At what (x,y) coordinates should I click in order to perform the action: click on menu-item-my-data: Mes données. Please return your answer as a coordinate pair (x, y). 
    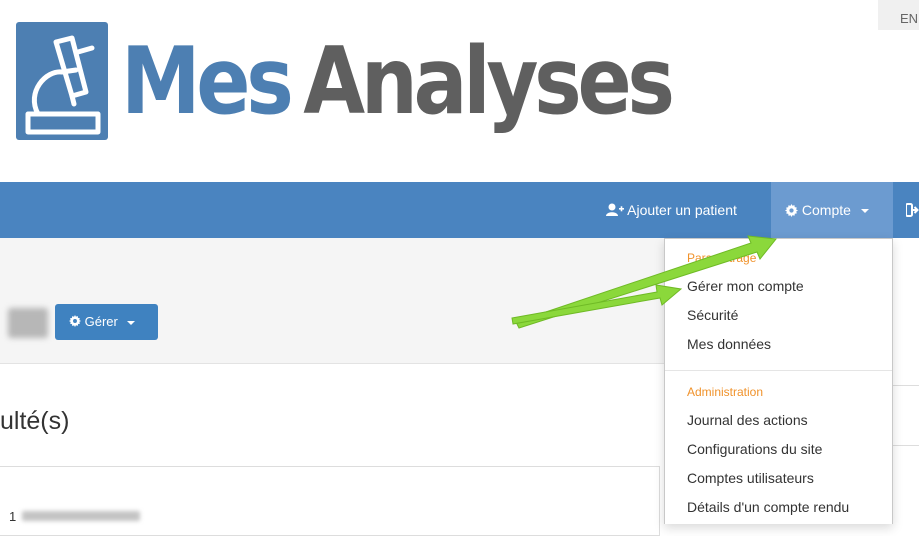
    Looking at the image, I should click on (729, 344).